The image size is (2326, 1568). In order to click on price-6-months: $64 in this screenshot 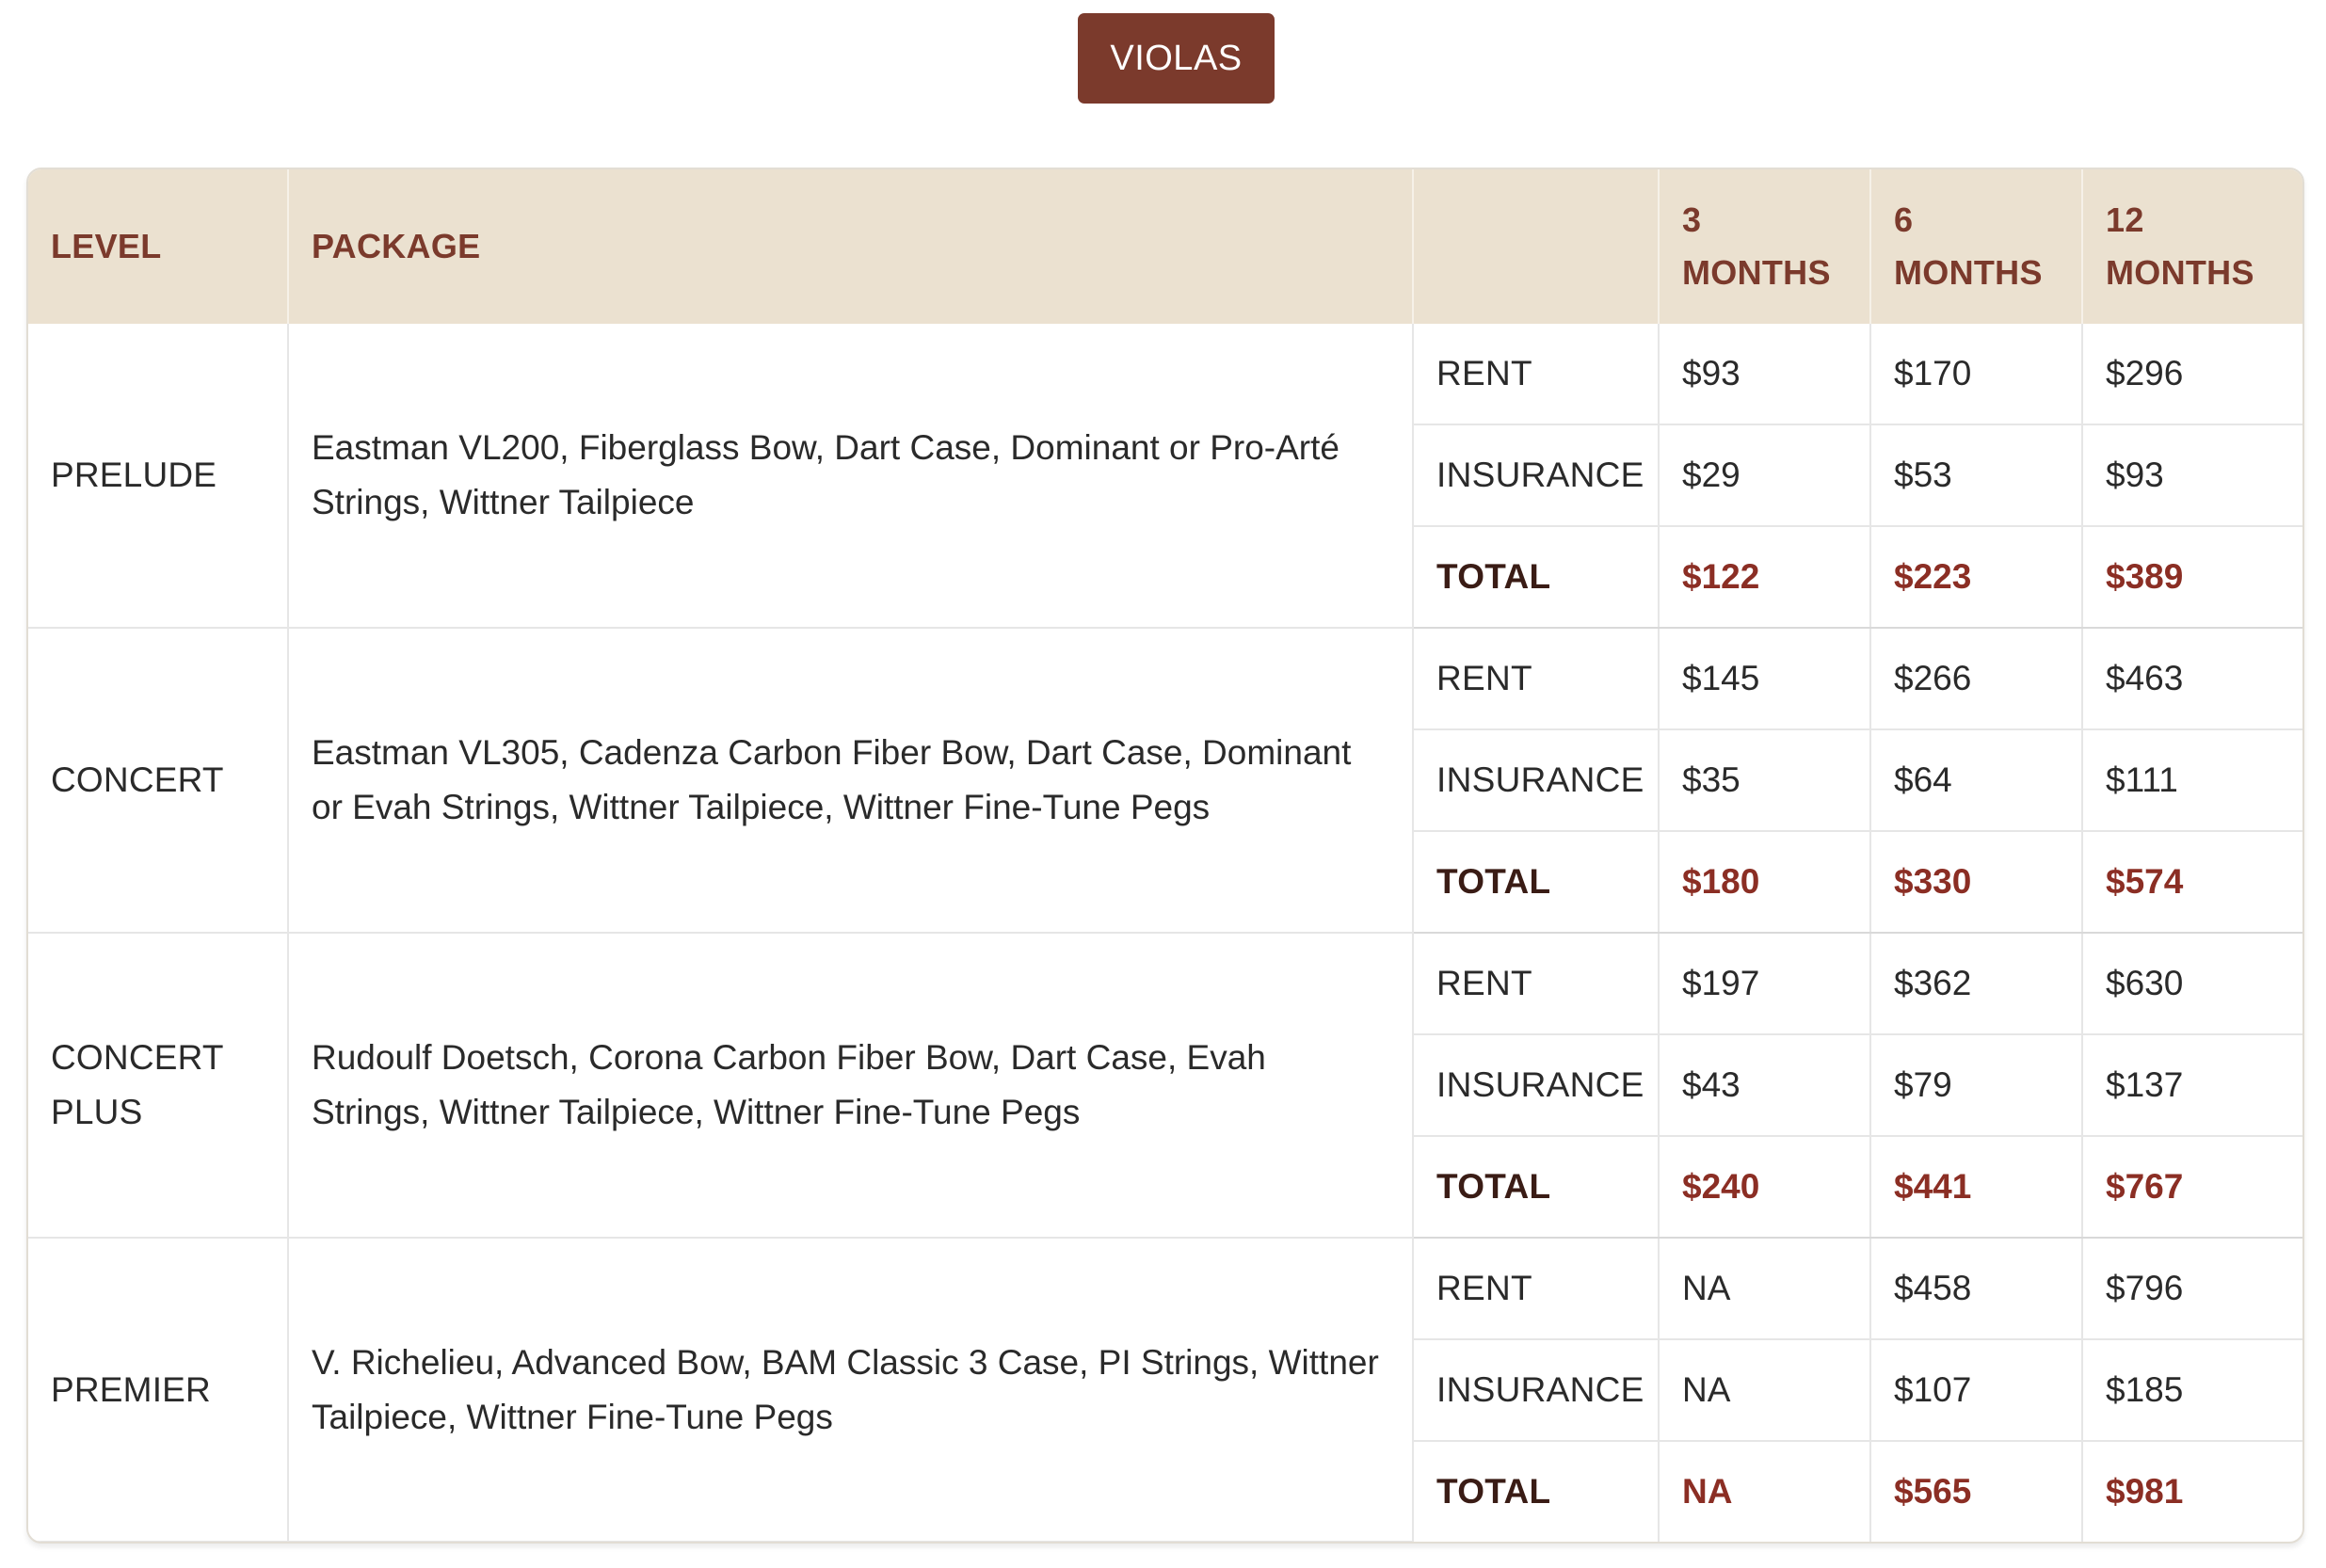, I will do `click(1976, 780)`.